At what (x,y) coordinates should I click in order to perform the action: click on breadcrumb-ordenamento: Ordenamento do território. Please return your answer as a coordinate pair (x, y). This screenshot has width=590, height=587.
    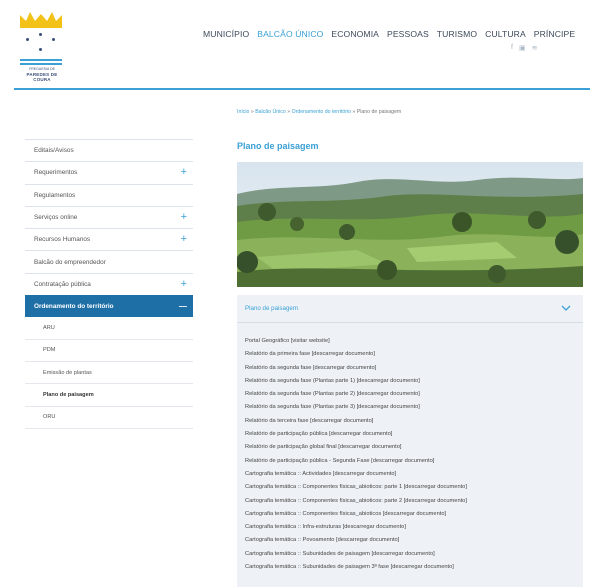
    Looking at the image, I should click on (321, 112).